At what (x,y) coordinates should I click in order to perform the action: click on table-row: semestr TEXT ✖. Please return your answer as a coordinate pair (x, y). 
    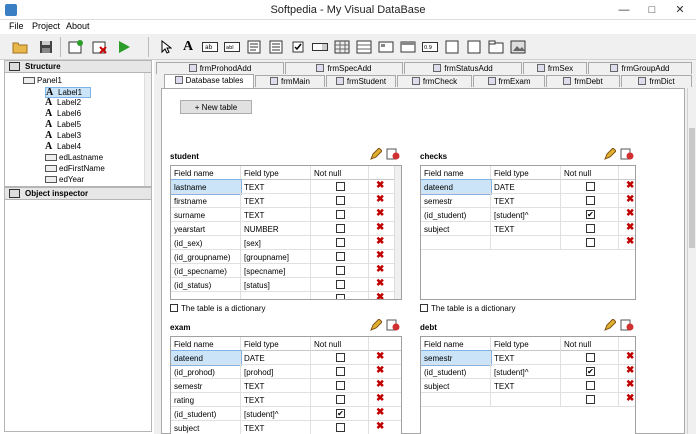
    Looking at the image, I should click on (528, 201).